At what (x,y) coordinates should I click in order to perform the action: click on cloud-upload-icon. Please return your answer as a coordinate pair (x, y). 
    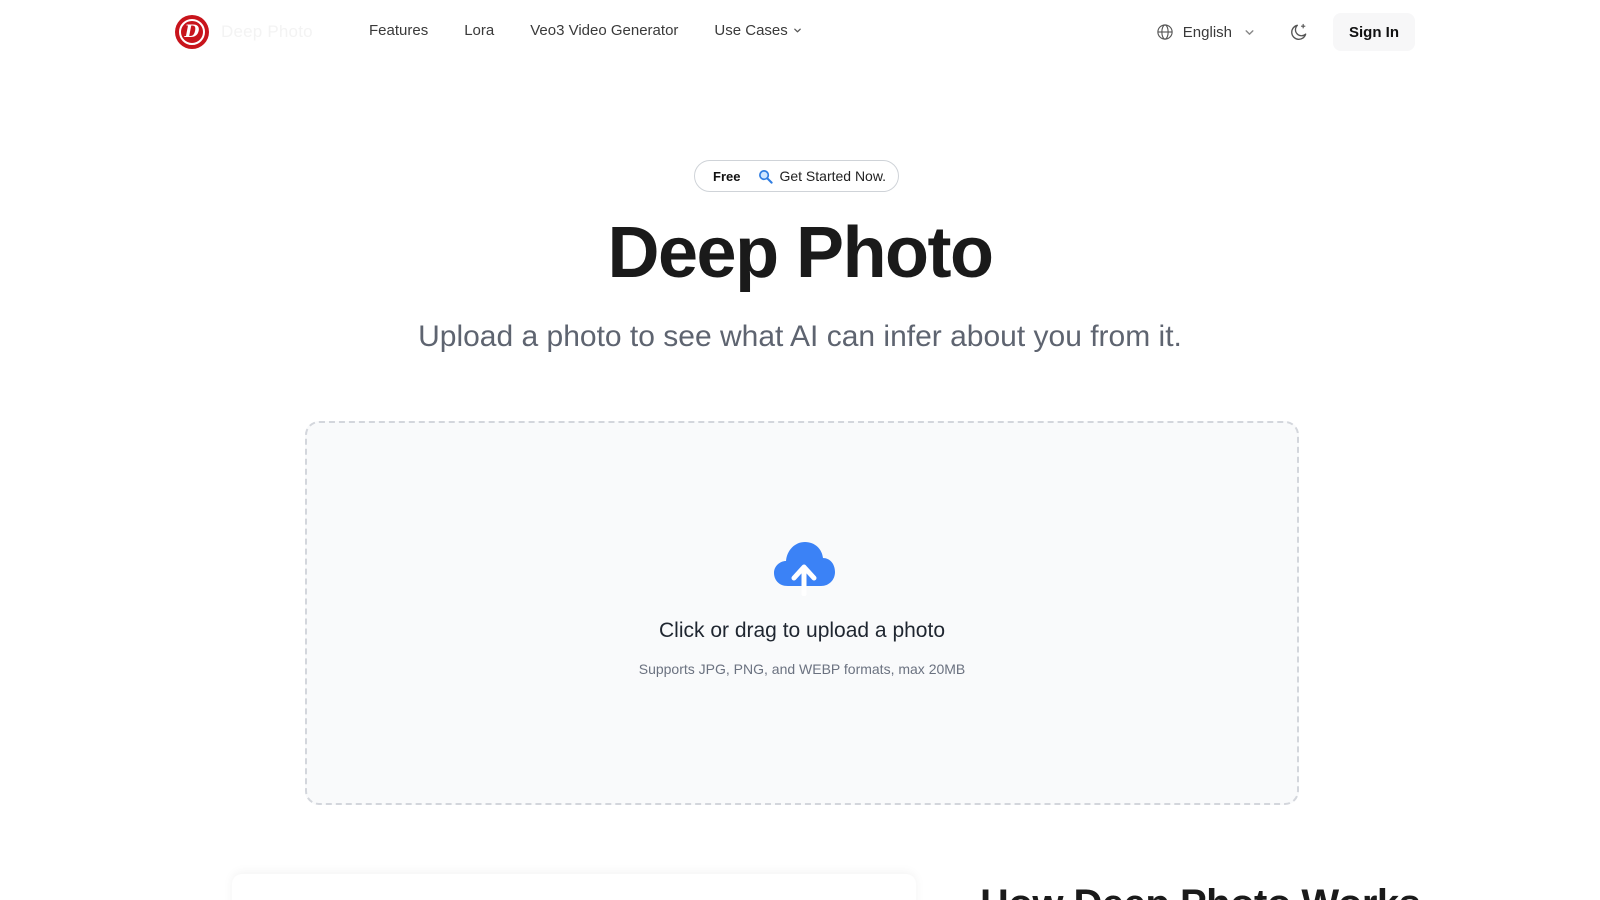
    Looking at the image, I should click on (804, 569).